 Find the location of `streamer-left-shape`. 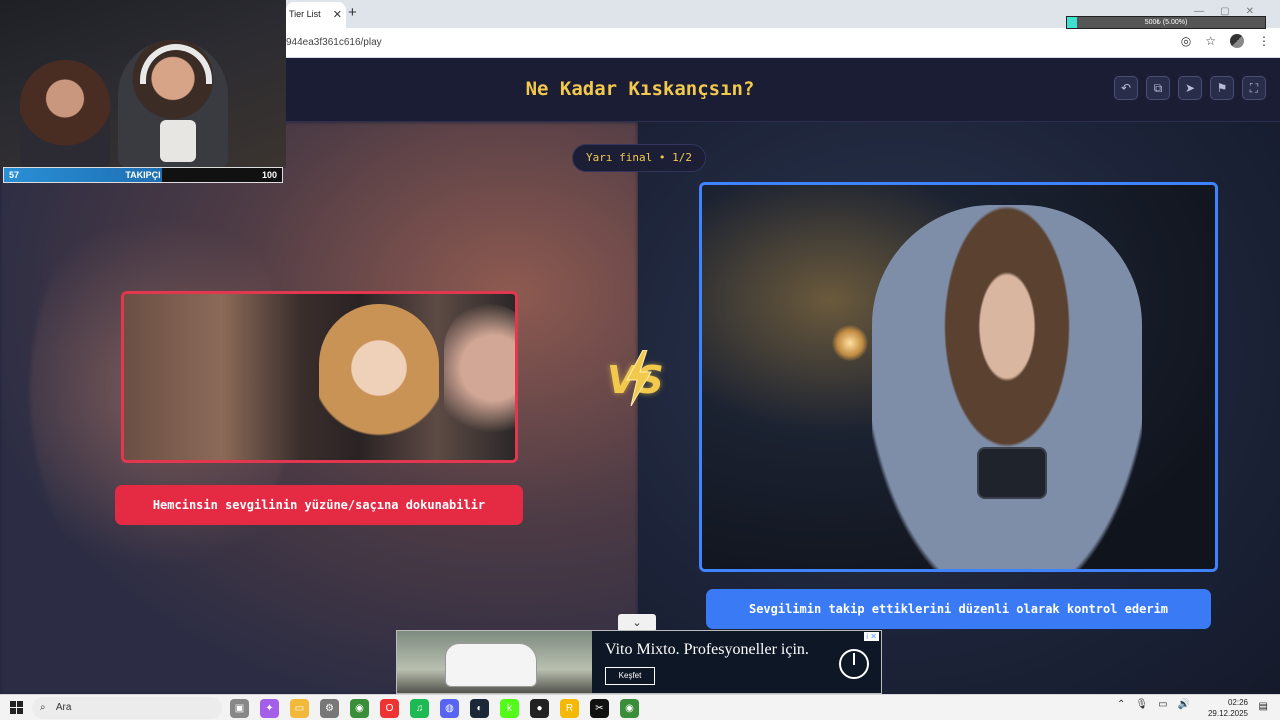

streamer-left-shape is located at coordinates (65, 114).